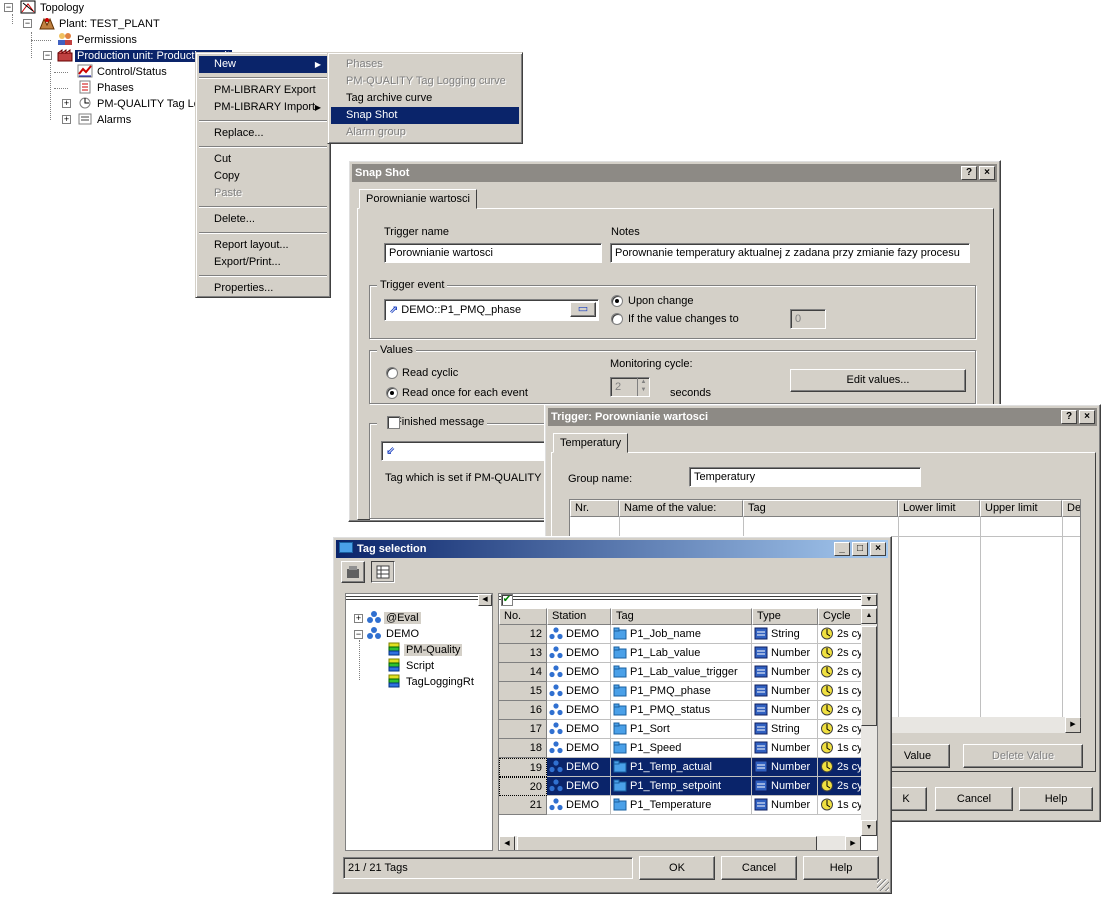 The width and height of the screenshot is (1116, 904). What do you see at coordinates (425, 81) in the screenshot?
I see `submenu-item-tag-logging-curve: PM-QUALITY Tag Logging curve` at bounding box center [425, 81].